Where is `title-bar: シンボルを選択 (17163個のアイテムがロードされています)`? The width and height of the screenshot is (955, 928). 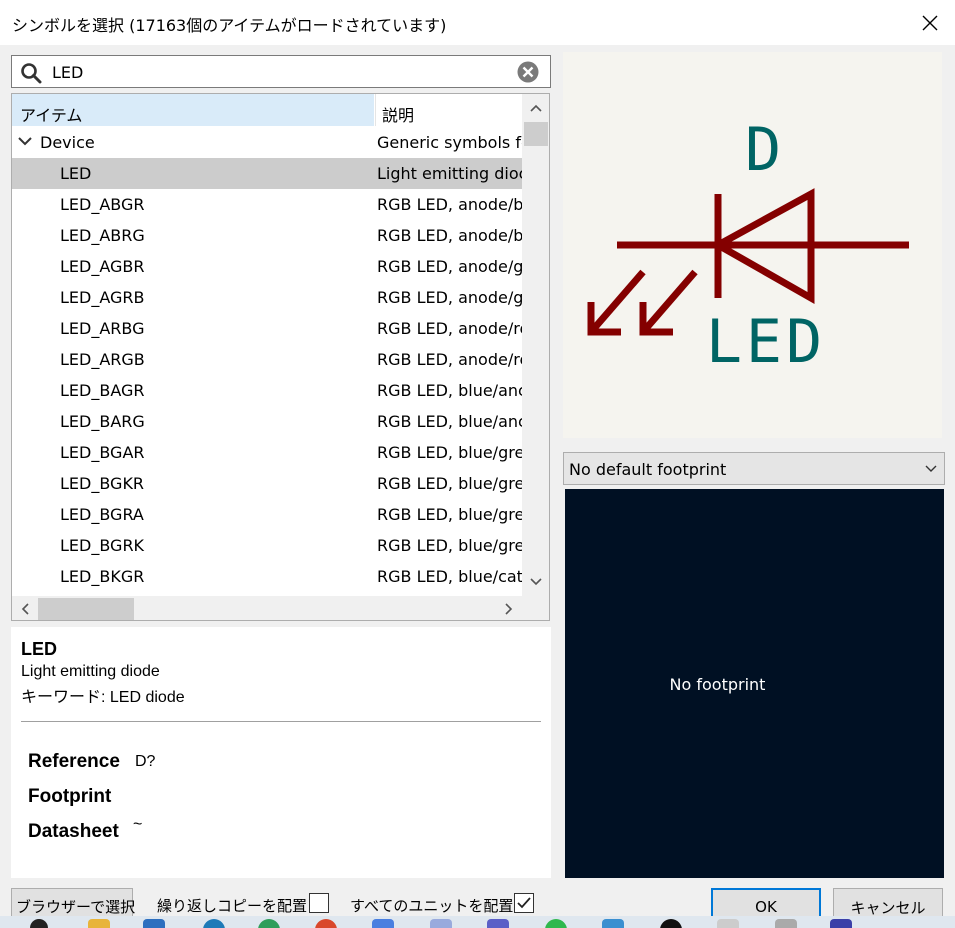
title-bar: シンボルを選択 (17163個のアイテムがロードされています) is located at coordinates (477, 22).